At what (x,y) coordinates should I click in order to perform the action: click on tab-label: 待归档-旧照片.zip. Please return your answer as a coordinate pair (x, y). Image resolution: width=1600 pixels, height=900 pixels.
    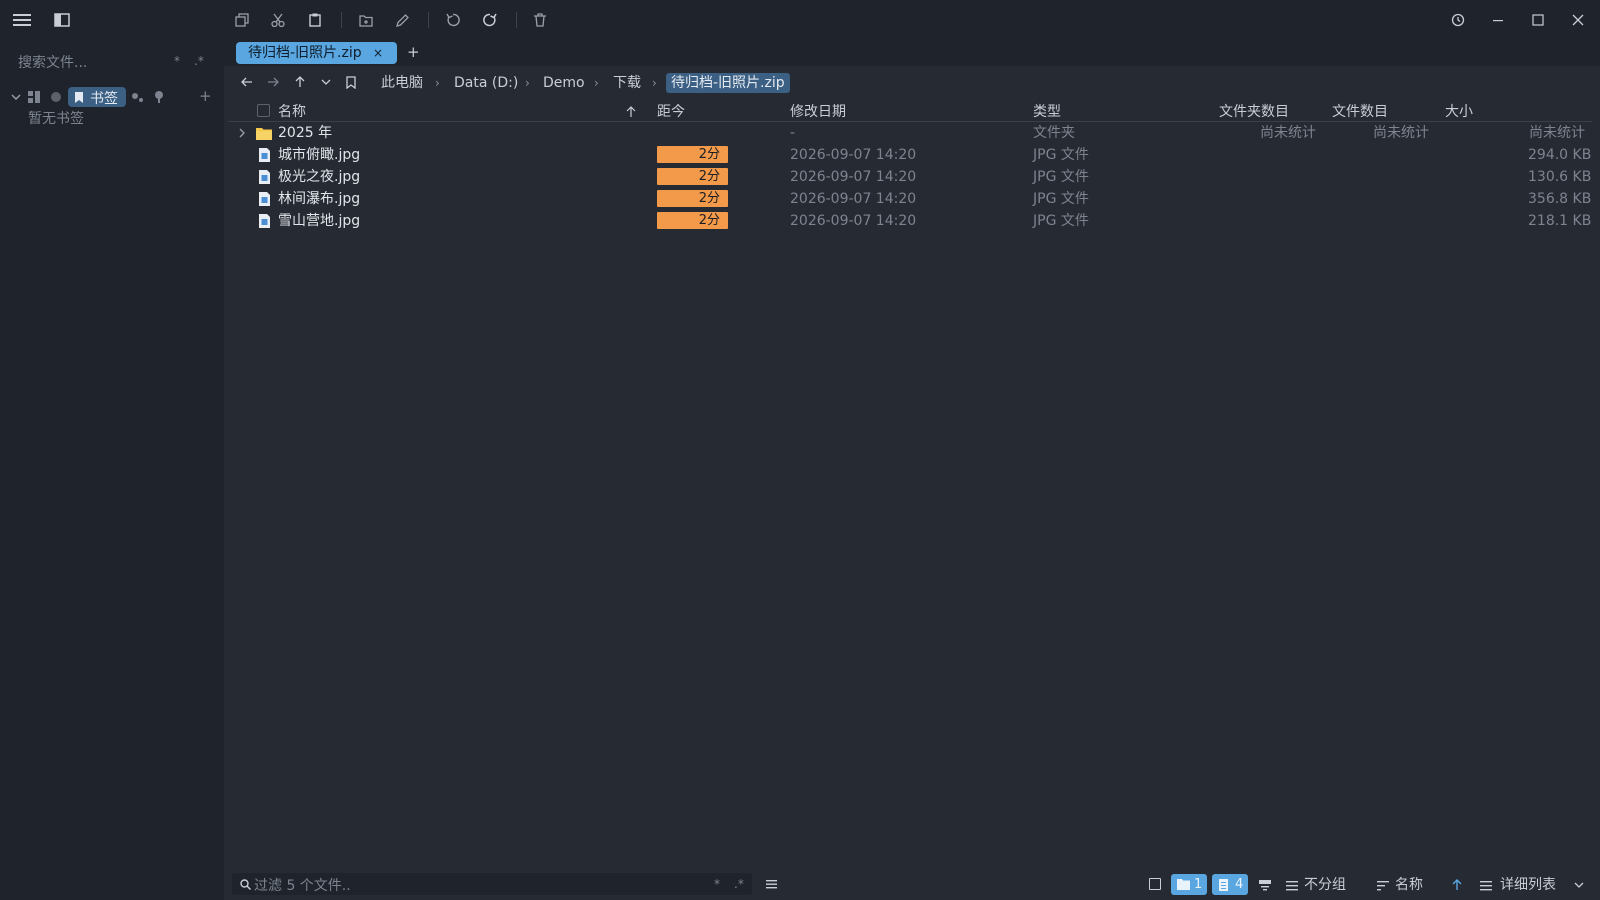
    Looking at the image, I should click on (305, 53).